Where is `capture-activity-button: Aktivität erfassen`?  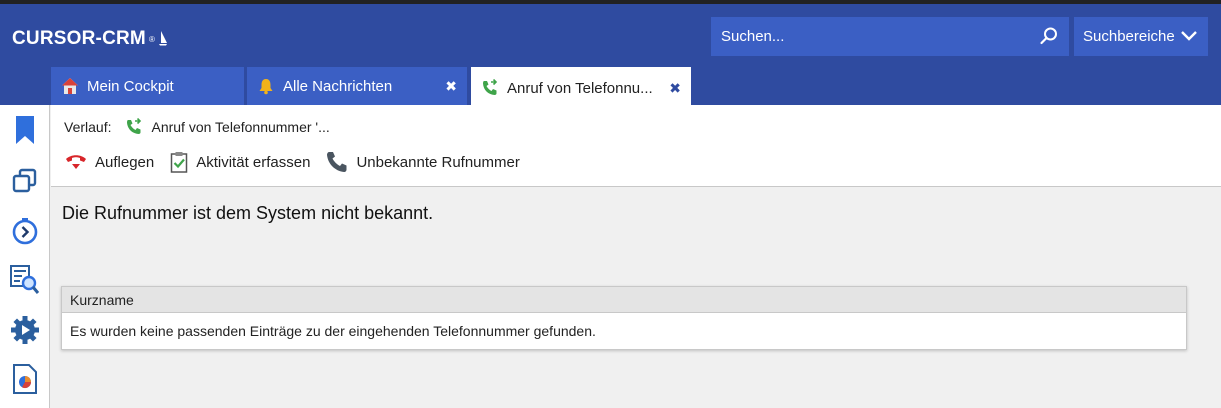
capture-activity-button: Aktivität erfassen is located at coordinates (240, 162).